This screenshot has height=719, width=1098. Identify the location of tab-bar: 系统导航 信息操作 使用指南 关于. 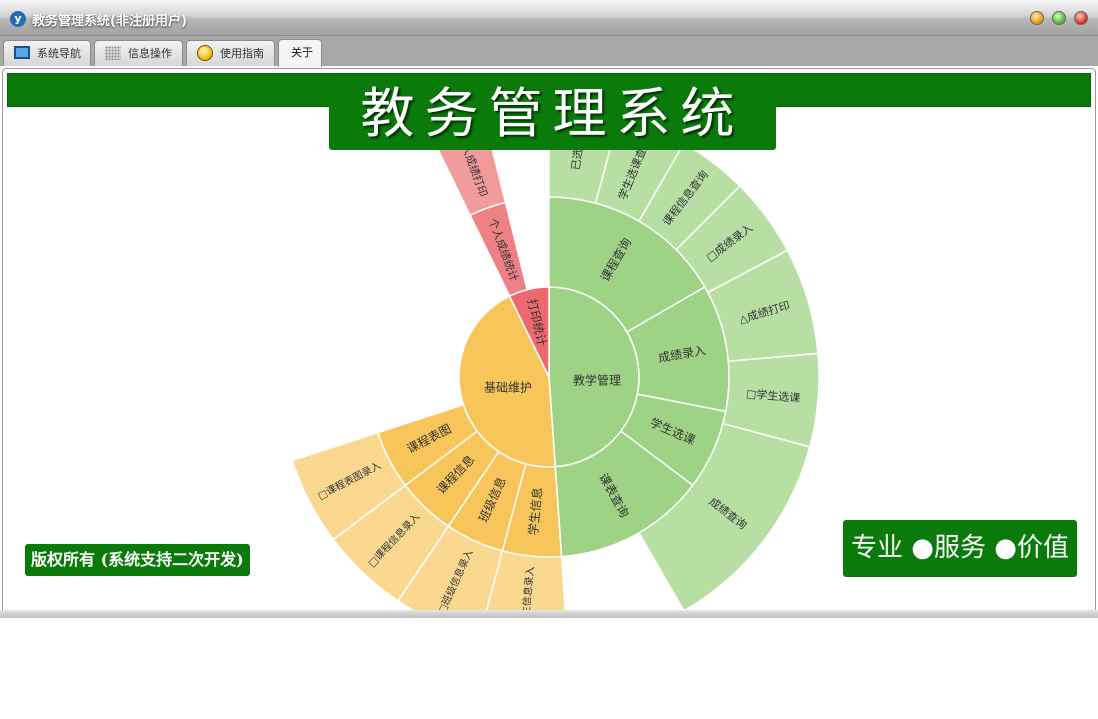
(549, 51).